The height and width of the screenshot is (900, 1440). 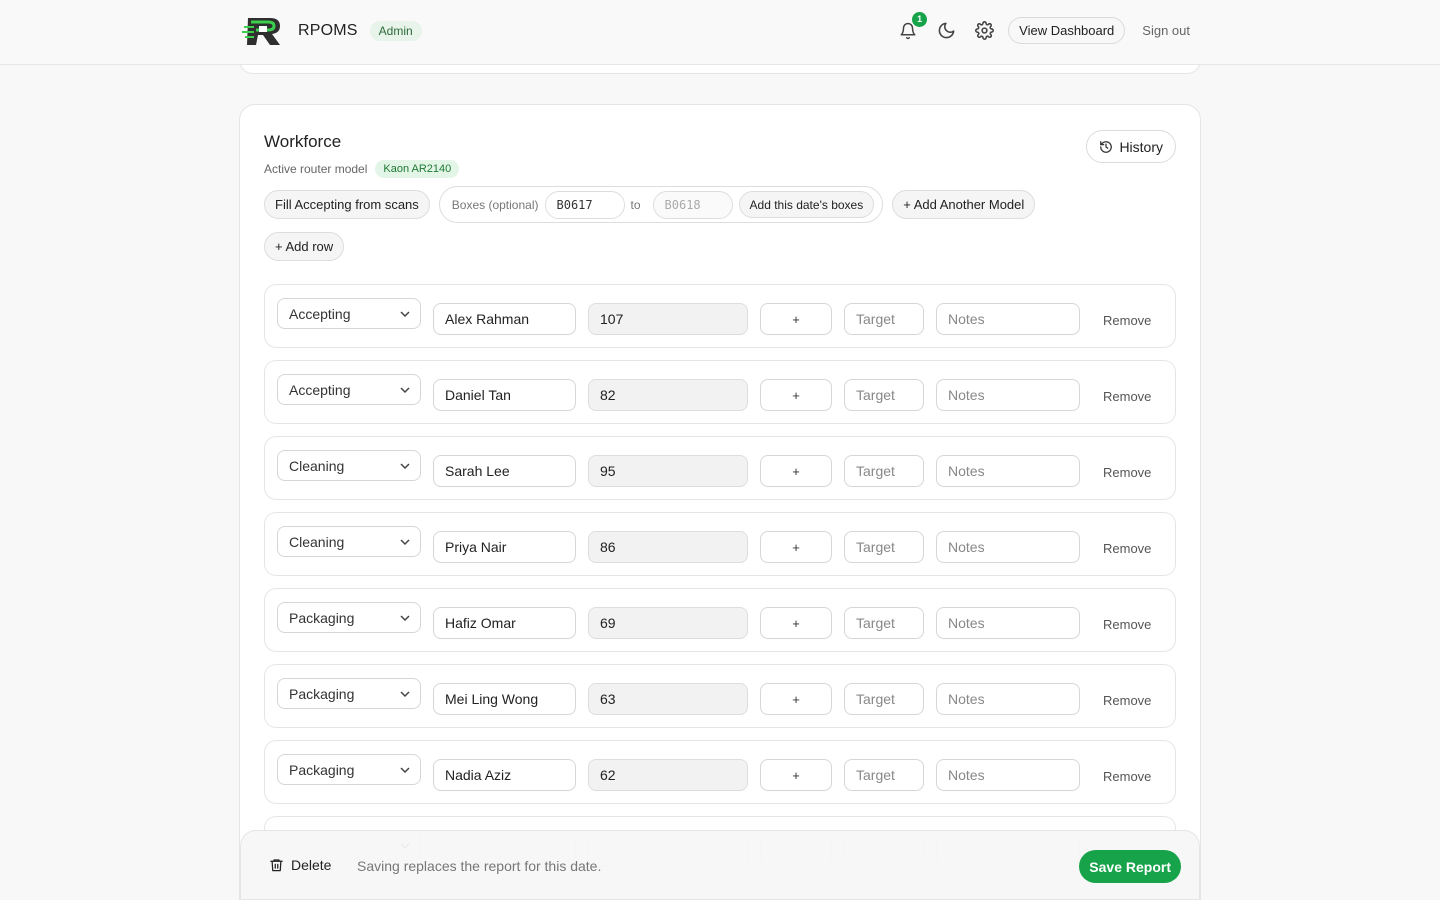 What do you see at coordinates (504, 623) in the screenshot?
I see `worker-name-input: Hafiz Omar` at bounding box center [504, 623].